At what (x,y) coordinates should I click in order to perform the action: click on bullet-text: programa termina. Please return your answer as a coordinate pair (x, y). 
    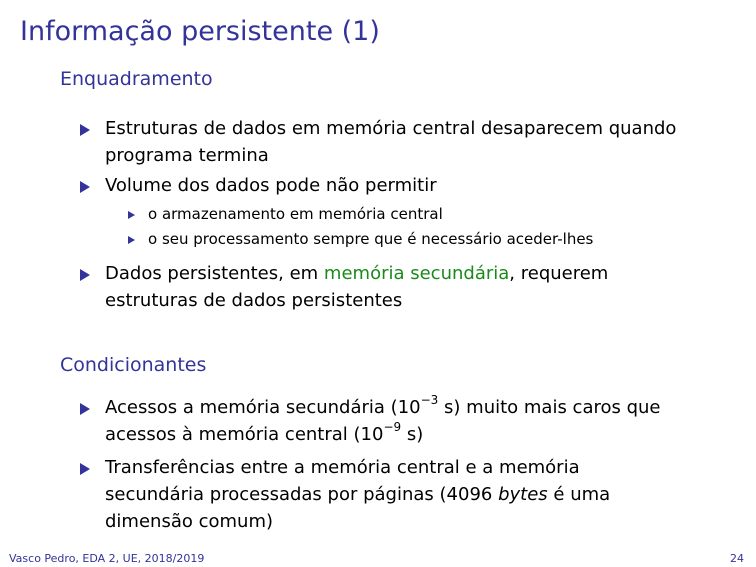
    Looking at the image, I should click on (187, 155).